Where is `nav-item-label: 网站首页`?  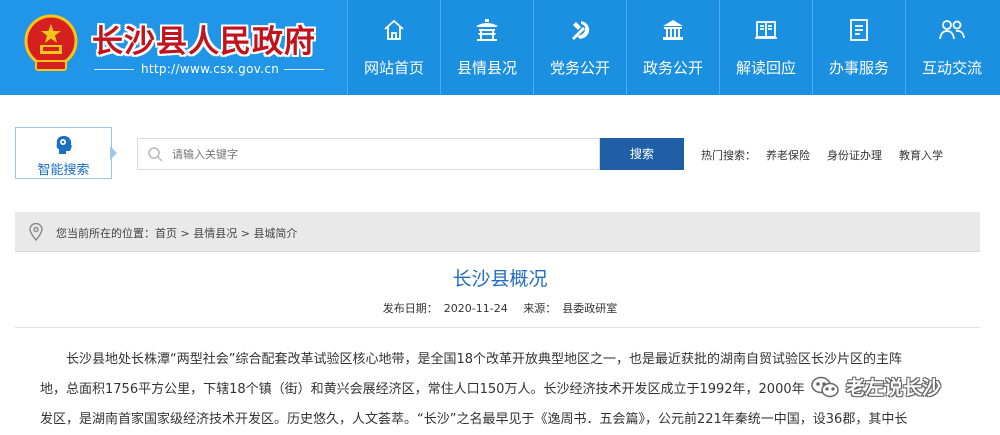 nav-item-label: 网站首页 is located at coordinates (393, 68).